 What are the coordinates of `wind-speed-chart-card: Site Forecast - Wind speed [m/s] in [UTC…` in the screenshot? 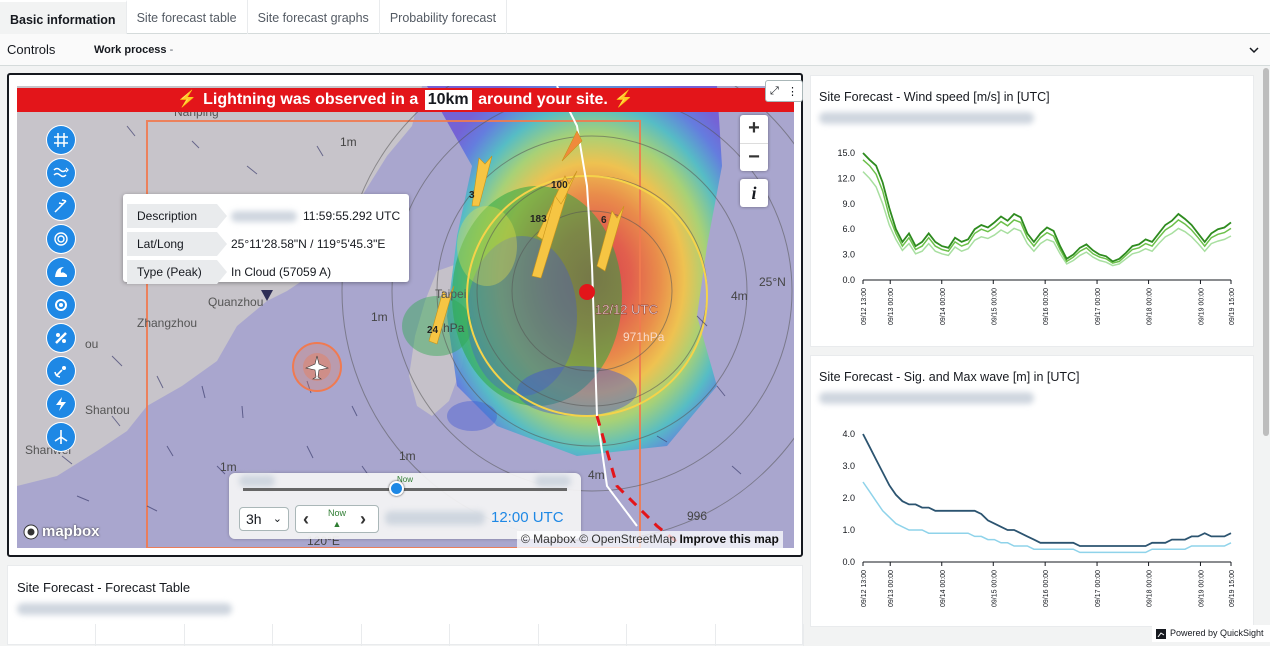 It's located at (1032, 211).